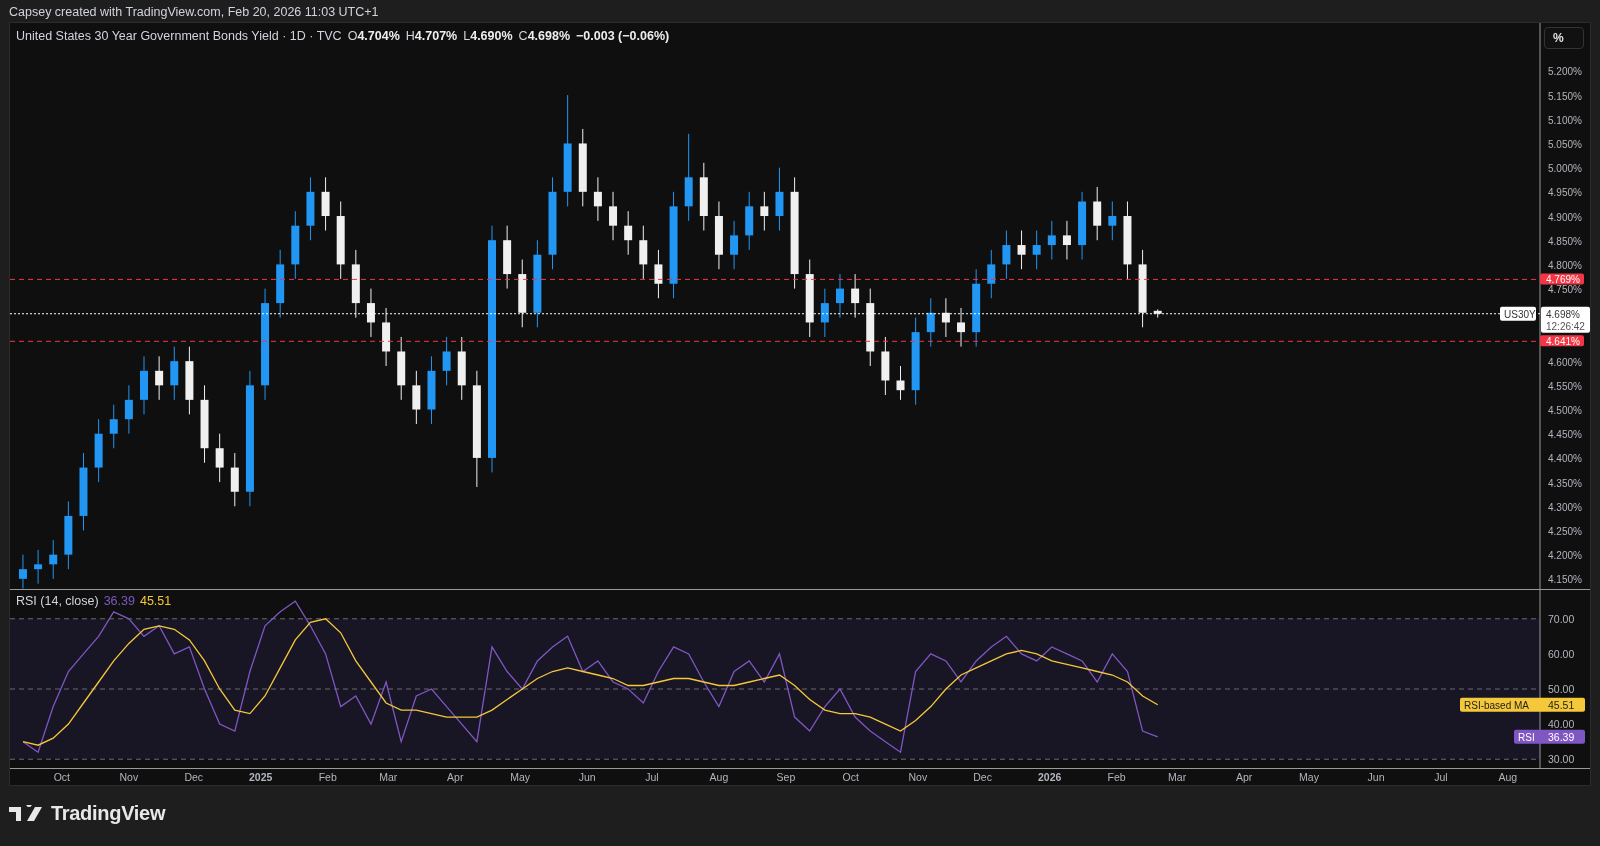 Image resolution: width=1600 pixels, height=846 pixels. What do you see at coordinates (1522, 704) in the screenshot?
I see `rsi-value-badge: RSI-based MA 45.51` at bounding box center [1522, 704].